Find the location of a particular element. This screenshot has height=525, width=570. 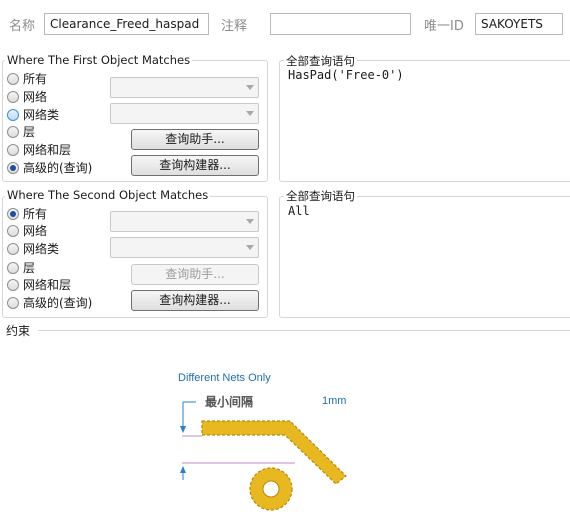

unique-id-input: SAKOYETS is located at coordinates (519, 24).